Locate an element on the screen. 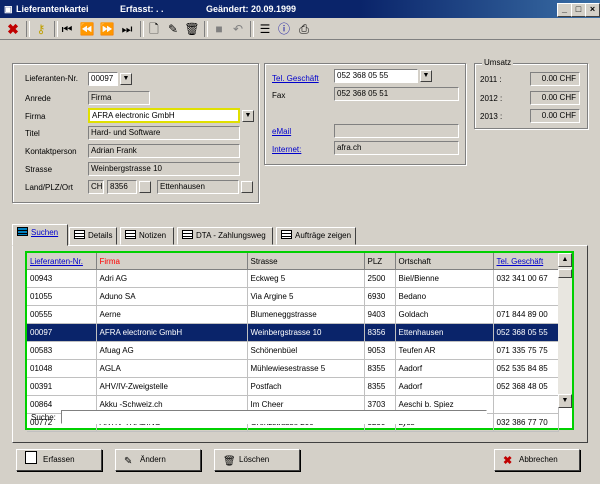 This screenshot has width=600, height=484. table-cell: Blumeneggstrasse is located at coordinates (306, 314).